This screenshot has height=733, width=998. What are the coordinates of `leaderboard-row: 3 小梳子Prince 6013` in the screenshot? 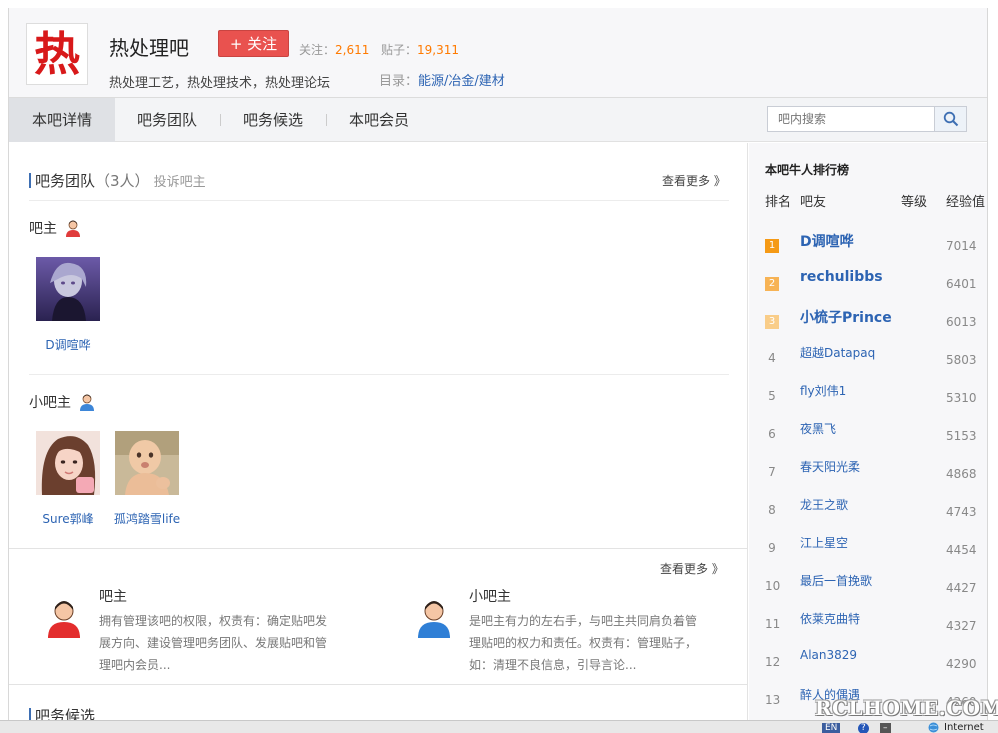 It's located at (868, 318).